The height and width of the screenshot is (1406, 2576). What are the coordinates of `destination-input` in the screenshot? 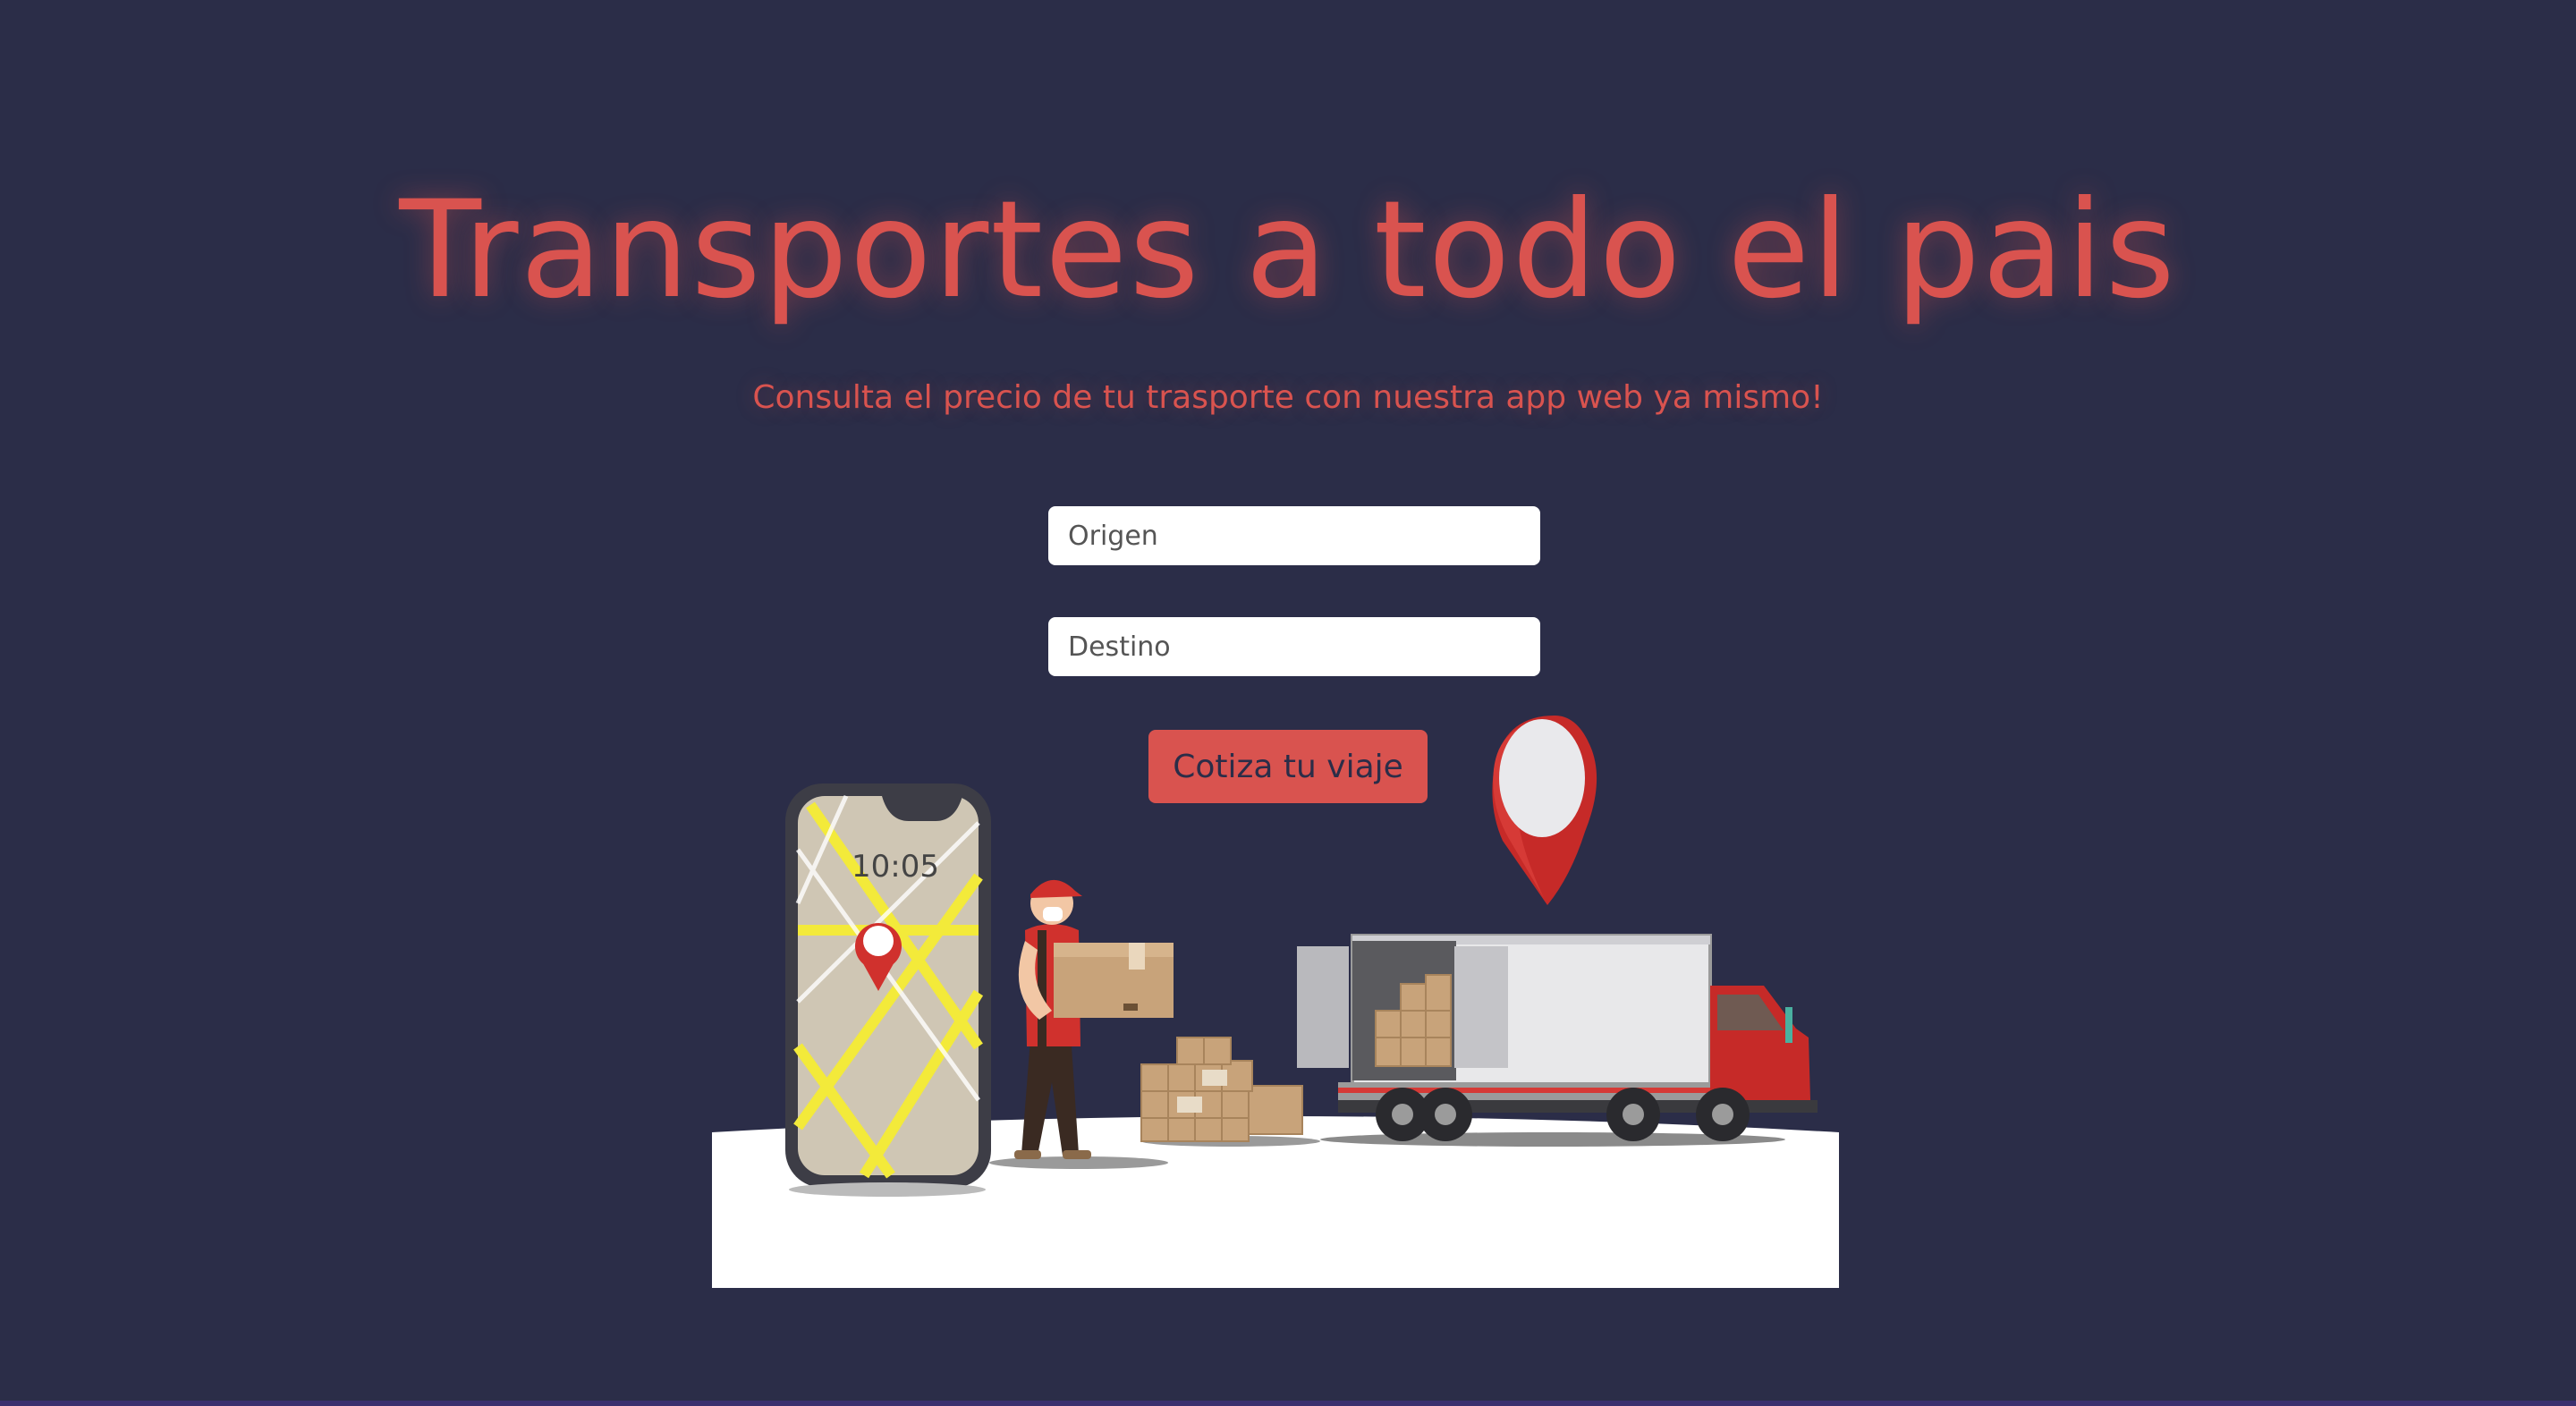 It's located at (1294, 647).